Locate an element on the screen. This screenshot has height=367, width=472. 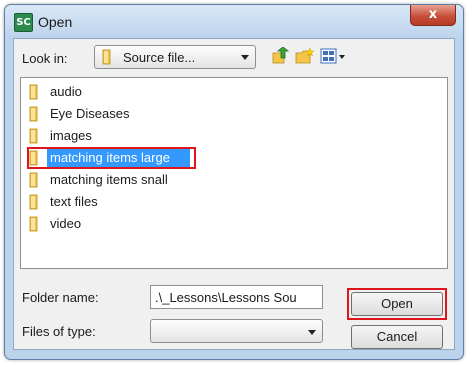
list-item-label: Eye Diseases is located at coordinates (90, 113).